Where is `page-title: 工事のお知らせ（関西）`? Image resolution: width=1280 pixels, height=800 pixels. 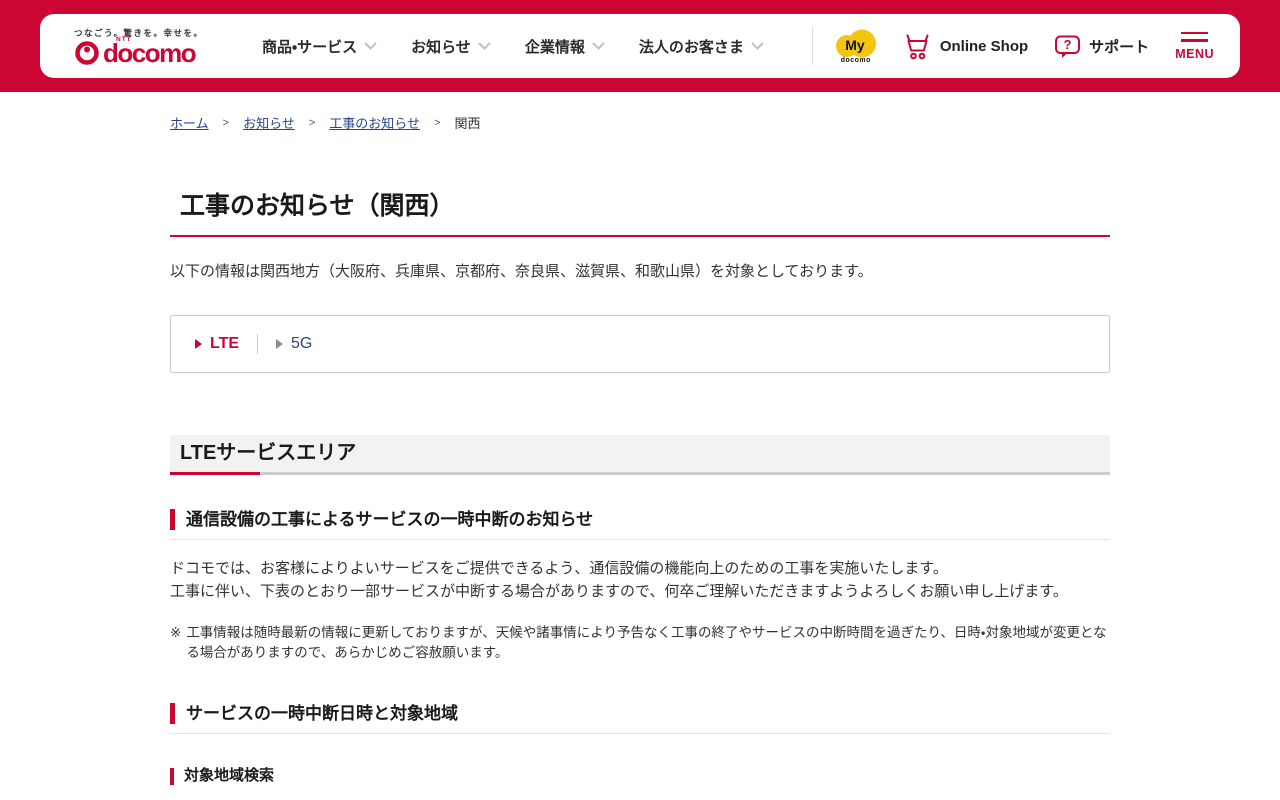
page-title: 工事のお知らせ（関西） is located at coordinates (640, 213).